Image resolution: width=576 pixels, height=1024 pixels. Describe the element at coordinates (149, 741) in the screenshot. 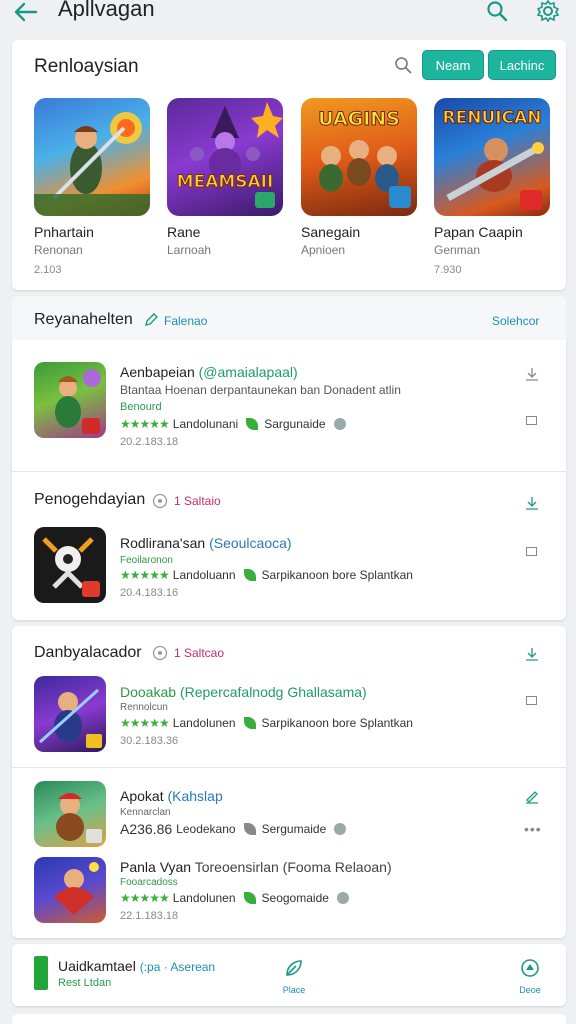

I see `app-size: 30.2.183.36` at that location.